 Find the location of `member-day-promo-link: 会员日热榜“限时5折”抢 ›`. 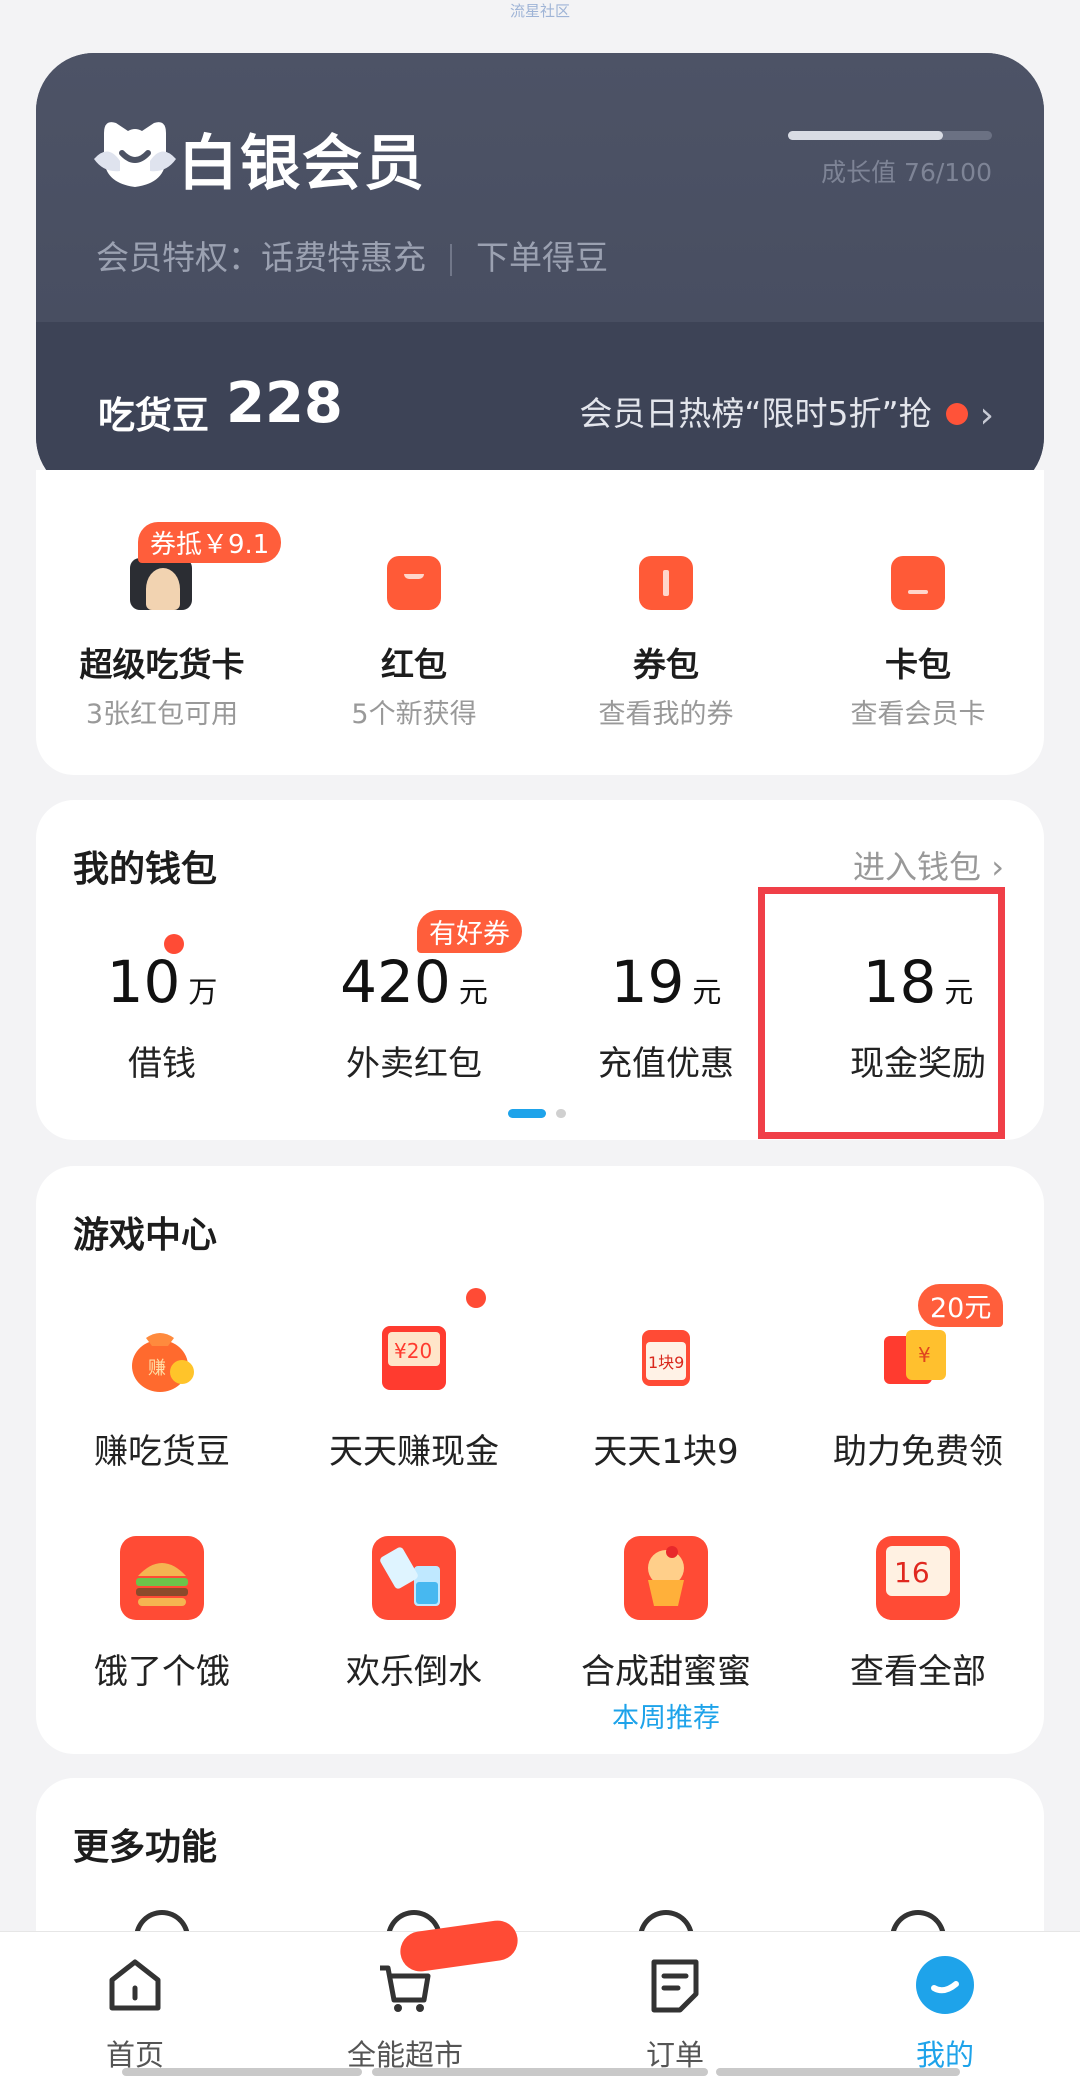

member-day-promo-link: 会员日热榜“限时5折”抢 › is located at coordinates (786, 411).